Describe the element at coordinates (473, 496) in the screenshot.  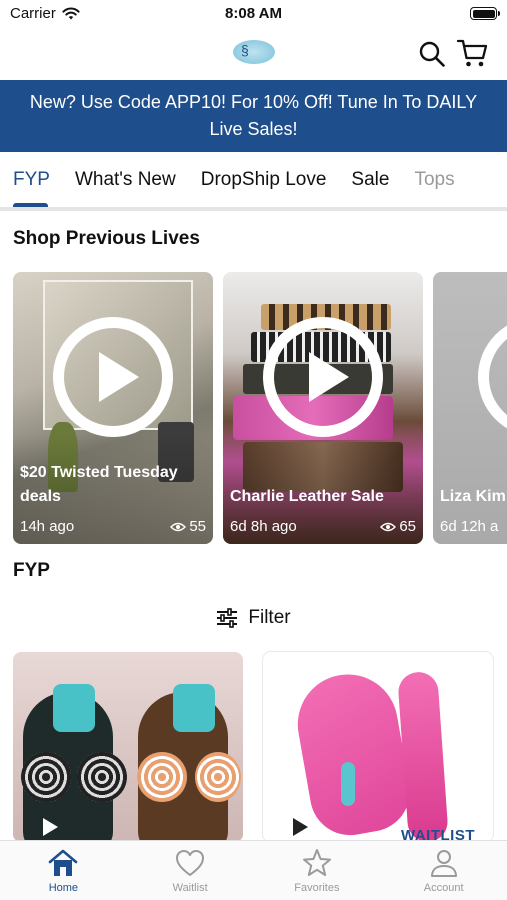
I see `live-title: Liza Kim` at that location.